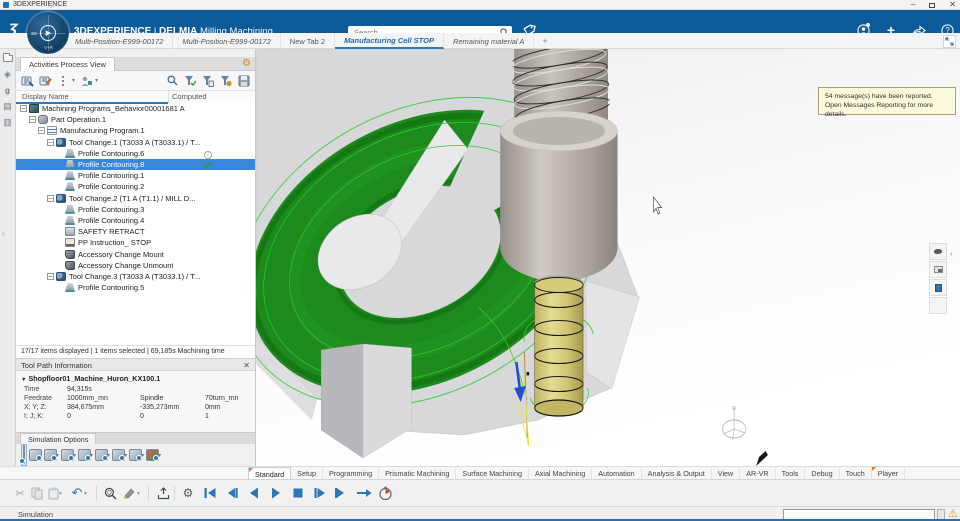 The height and width of the screenshot is (521, 960). Describe the element at coordinates (61, 142) in the screenshot. I see `toolchange-icon` at that location.